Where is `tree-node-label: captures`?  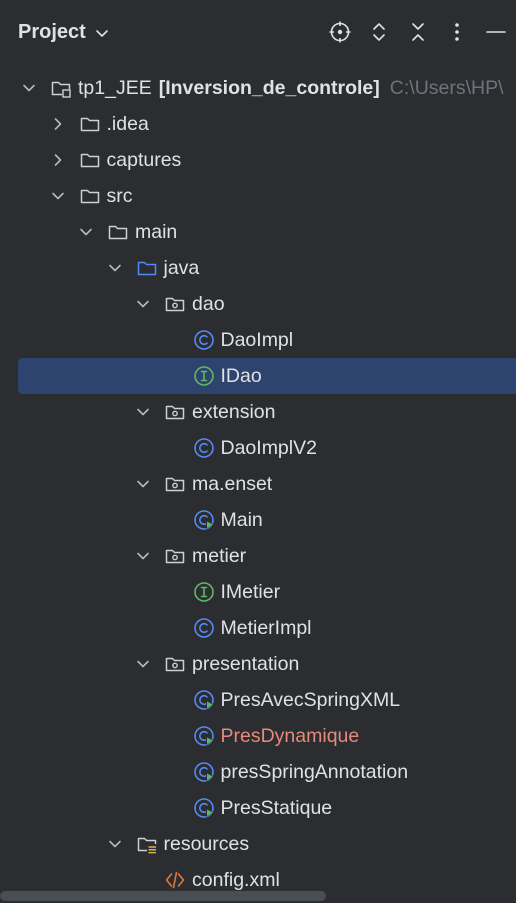 tree-node-label: captures is located at coordinates (144, 159).